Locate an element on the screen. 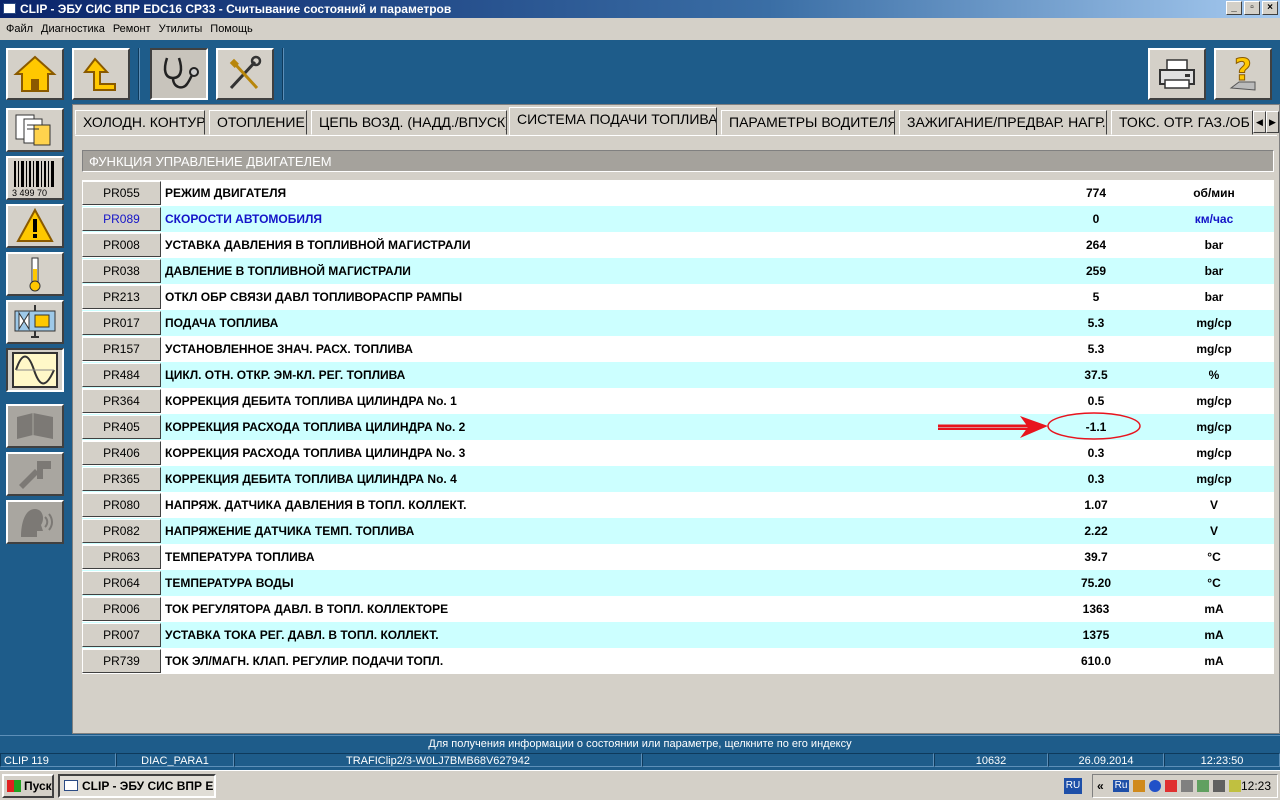 This screenshot has width=1280, height=800. menu-bar: Файл Диагностика Ремонт Утилиты Помощь is located at coordinates (640, 29).